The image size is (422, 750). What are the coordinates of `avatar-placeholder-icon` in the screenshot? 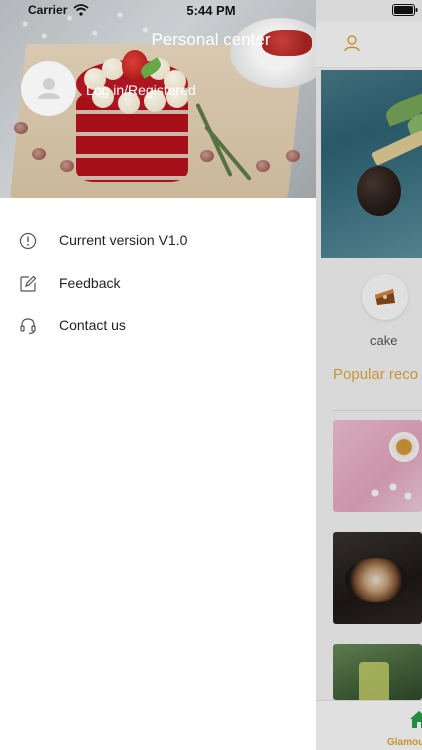 It's located at (49, 88).